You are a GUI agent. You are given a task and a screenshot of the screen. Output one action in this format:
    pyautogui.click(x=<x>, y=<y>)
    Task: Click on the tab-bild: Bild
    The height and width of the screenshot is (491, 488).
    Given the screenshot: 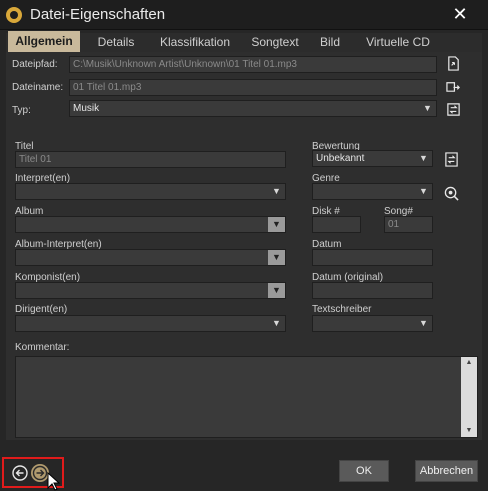 What is the action you would take?
    pyautogui.click(x=330, y=42)
    